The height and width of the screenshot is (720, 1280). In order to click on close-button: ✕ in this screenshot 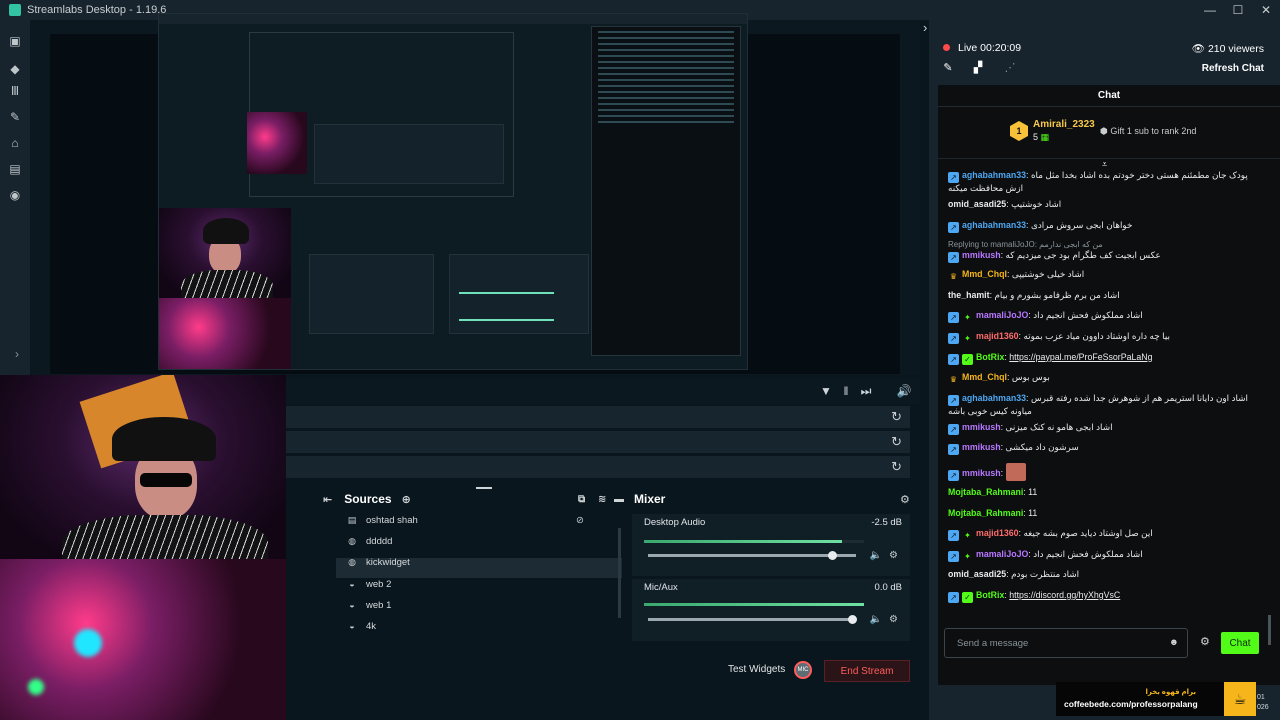, I will do `click(1266, 10)`.